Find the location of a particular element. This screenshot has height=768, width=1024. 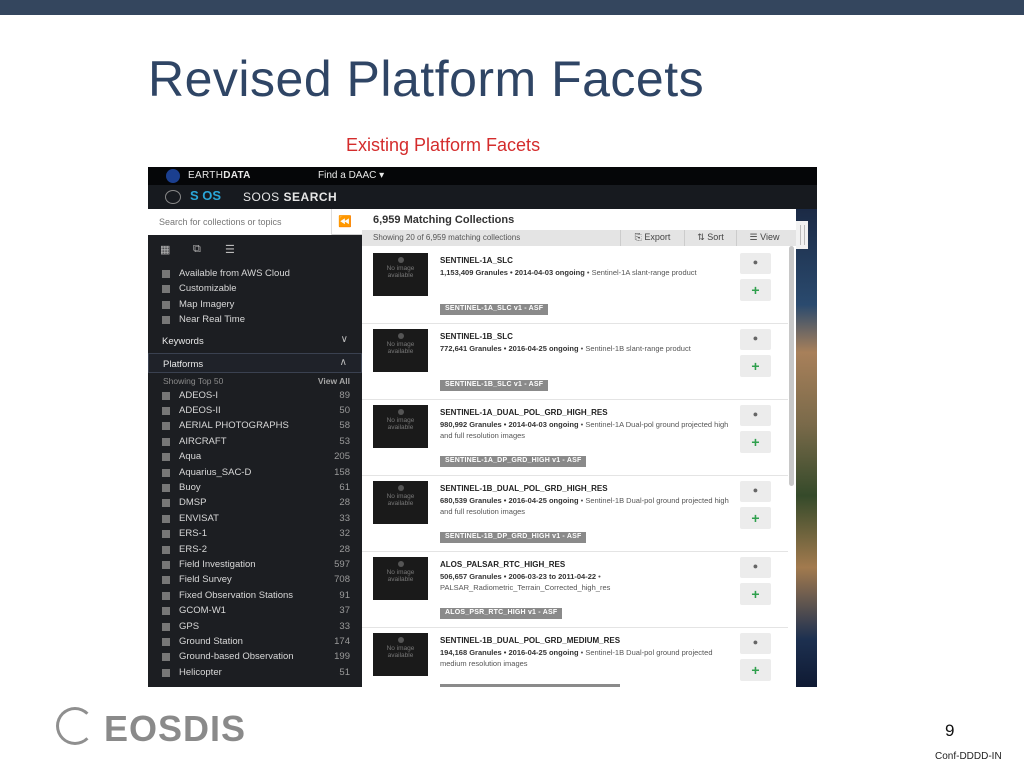

facet-count: 61 is located at coordinates (344, 487).